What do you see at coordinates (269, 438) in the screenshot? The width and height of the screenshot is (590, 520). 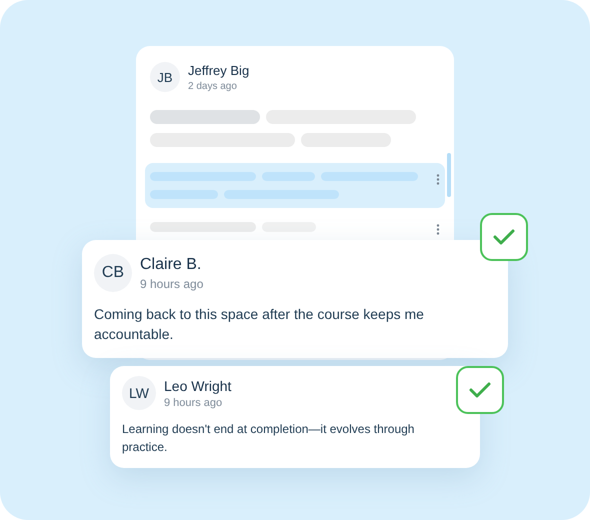 I see `review-text: Learning doesn't end at completion—it evolves through practice.` at bounding box center [269, 438].